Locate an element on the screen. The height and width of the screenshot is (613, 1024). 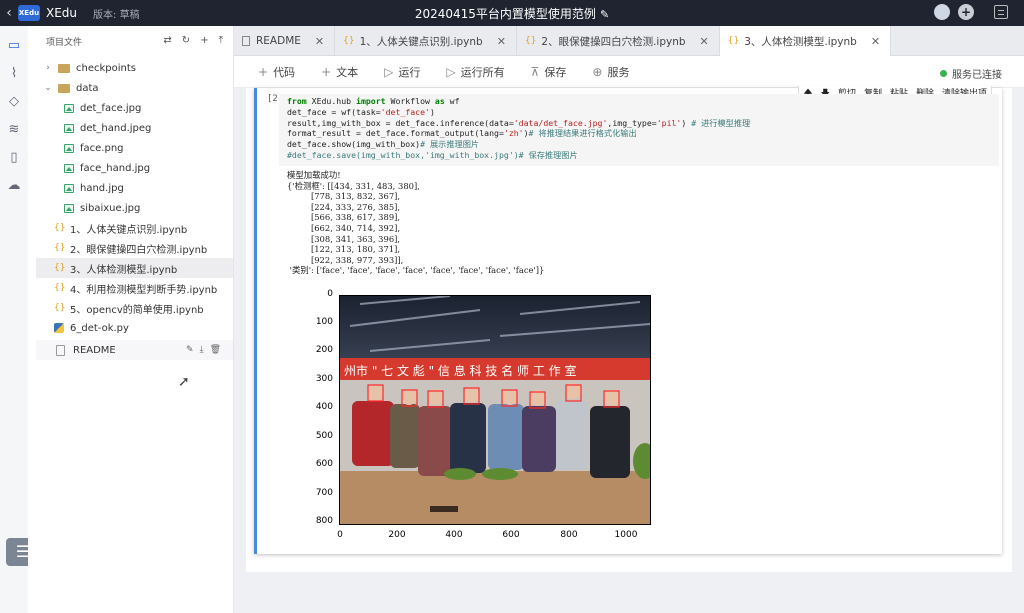
swap-icon: ⇄ is located at coordinates (167, 40).